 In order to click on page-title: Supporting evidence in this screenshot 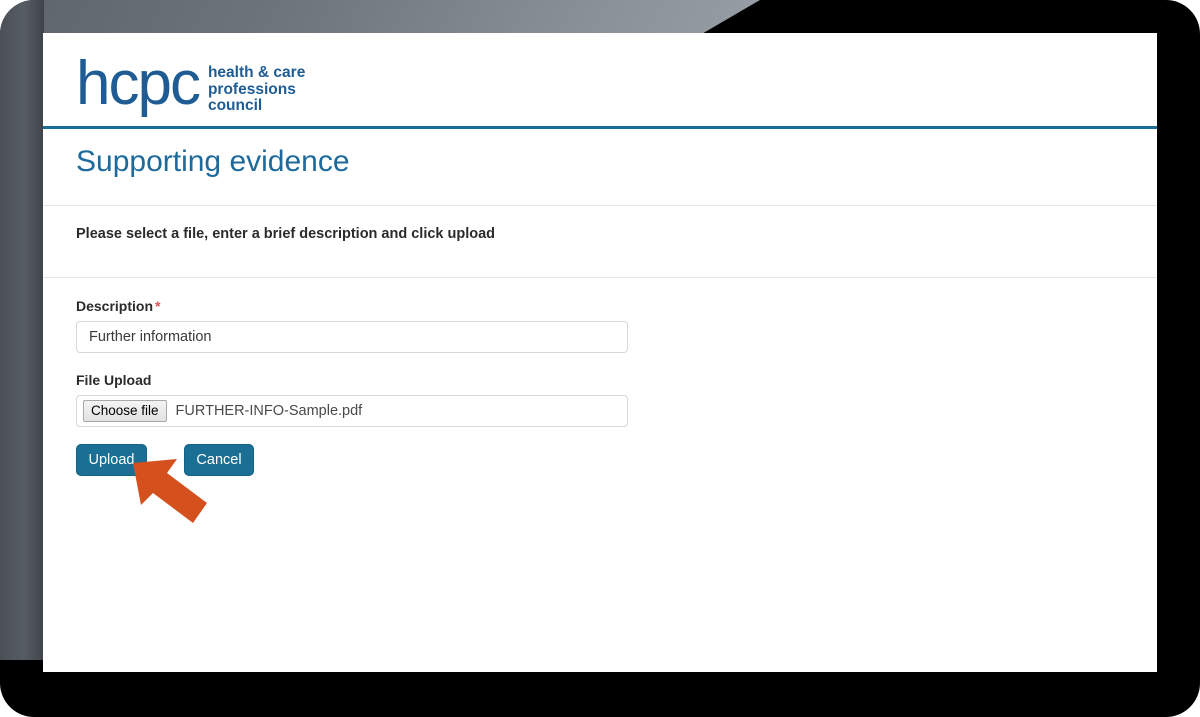, I will do `click(213, 161)`.